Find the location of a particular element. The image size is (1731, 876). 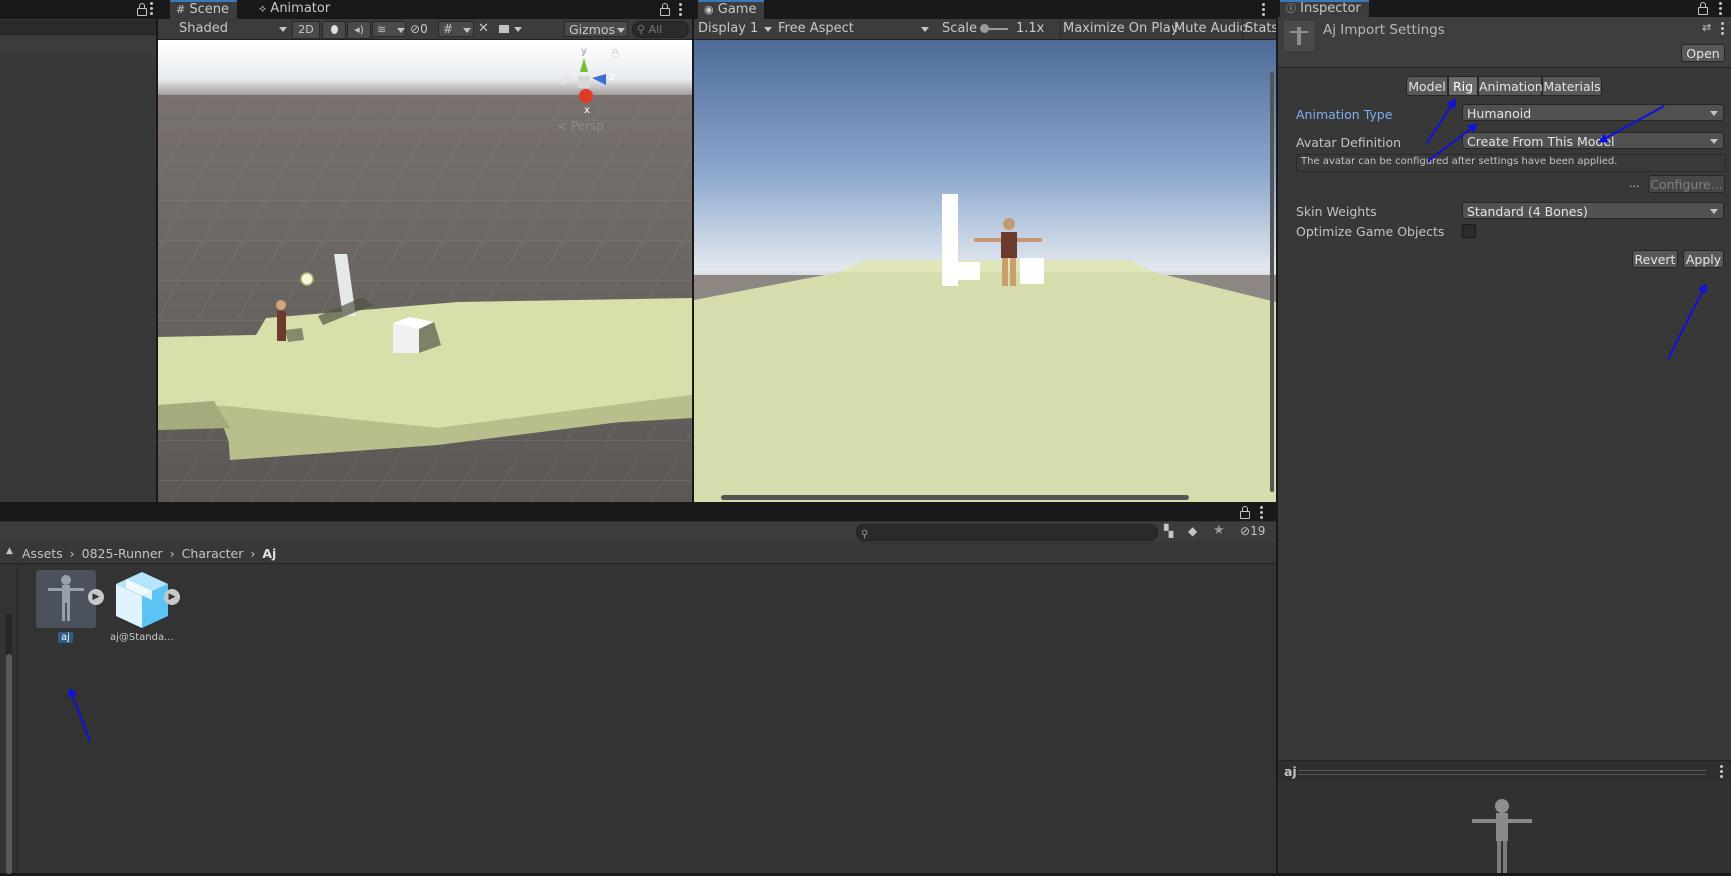

revert-button: Revert is located at coordinates (1655, 259).